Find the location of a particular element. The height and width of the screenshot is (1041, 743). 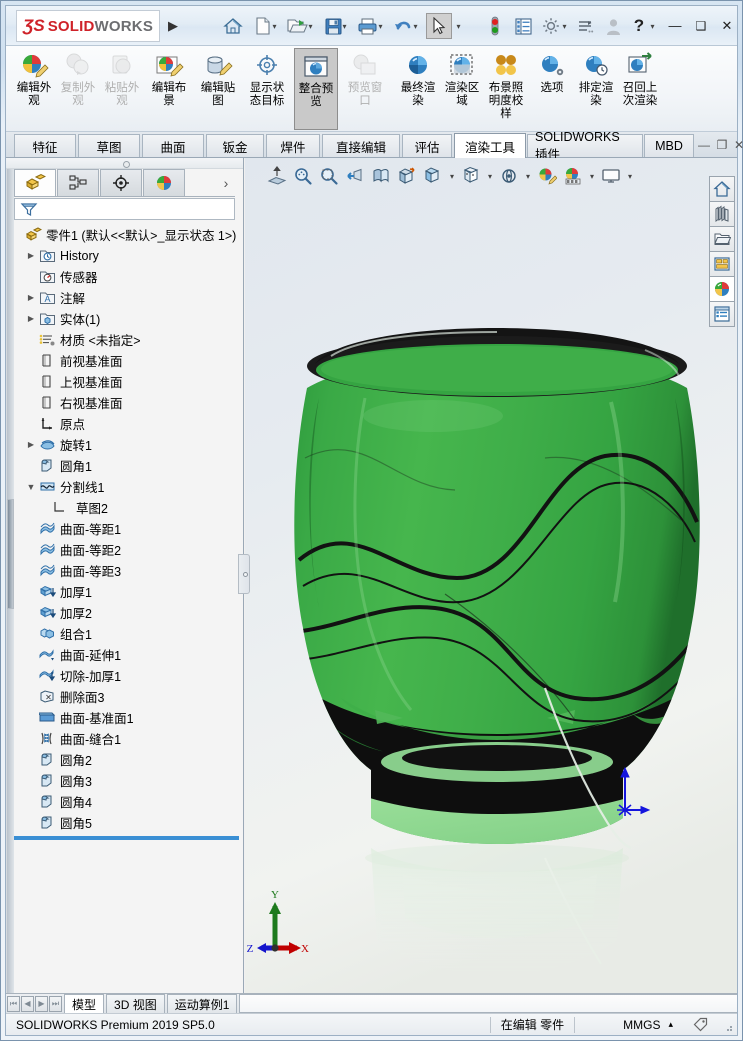

tree-item-solid-bodies: ▶ 实体(1) is located at coordinates (124, 318).